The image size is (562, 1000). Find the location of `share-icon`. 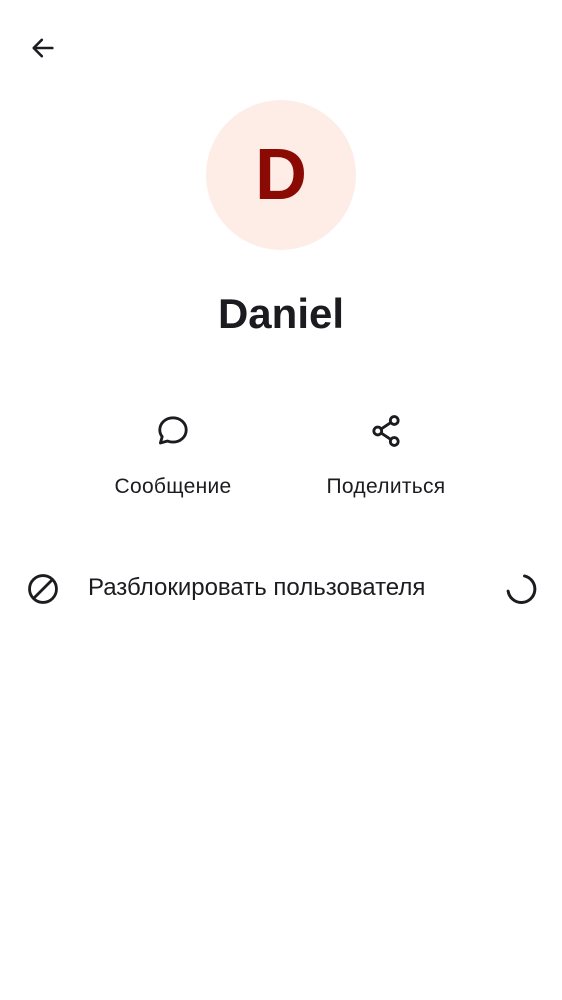

share-icon is located at coordinates (386, 431).